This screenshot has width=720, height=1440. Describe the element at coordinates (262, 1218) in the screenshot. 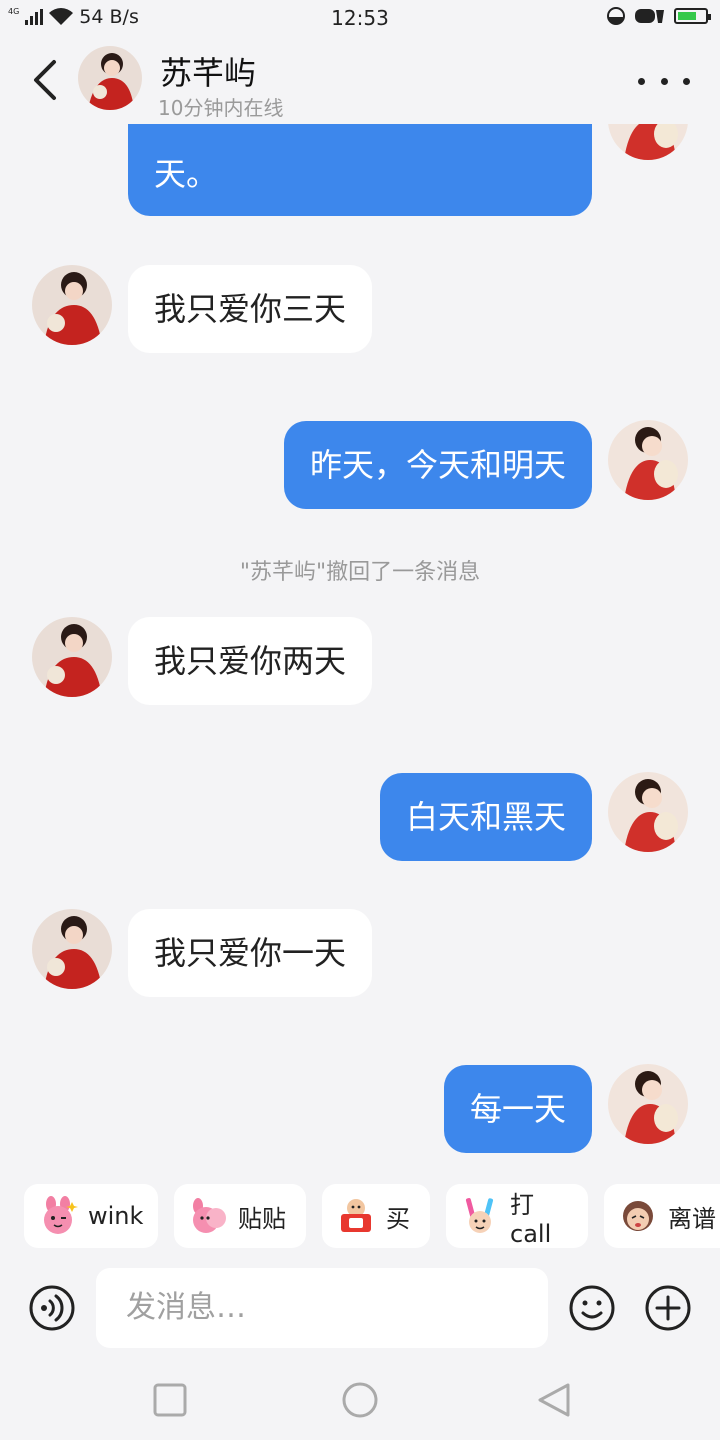

I see `quick-reaction-label: 贴贴` at that location.